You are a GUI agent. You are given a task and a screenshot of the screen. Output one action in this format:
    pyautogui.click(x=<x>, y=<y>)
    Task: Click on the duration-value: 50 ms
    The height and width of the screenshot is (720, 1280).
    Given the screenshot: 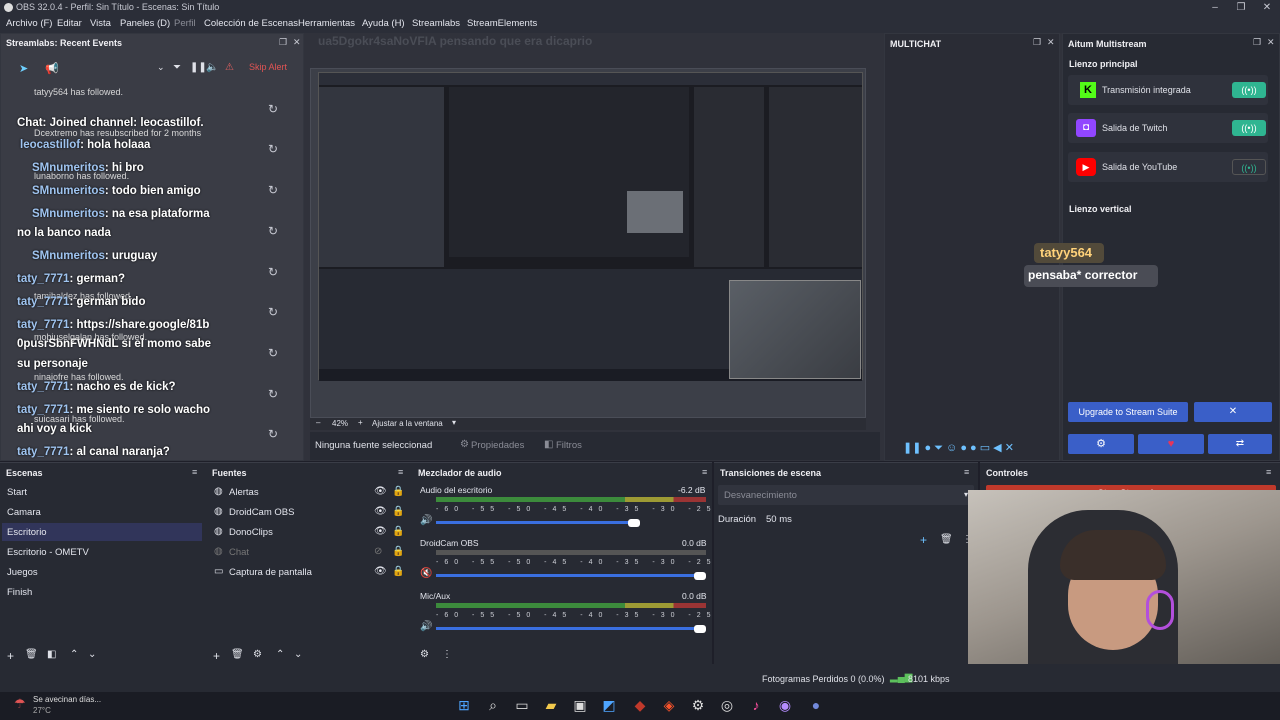 What is the action you would take?
    pyautogui.click(x=779, y=519)
    